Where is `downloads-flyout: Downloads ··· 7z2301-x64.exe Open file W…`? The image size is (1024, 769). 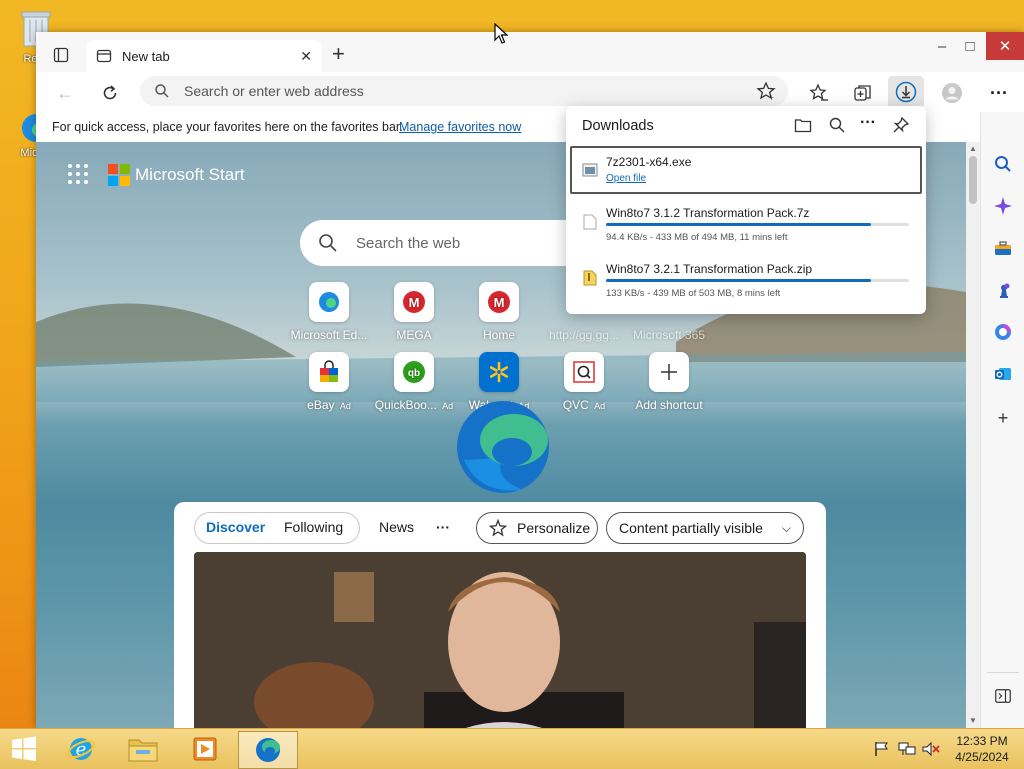
downloads-flyout: Downloads ··· 7z2301-x64.exe Open file W… is located at coordinates (746, 210).